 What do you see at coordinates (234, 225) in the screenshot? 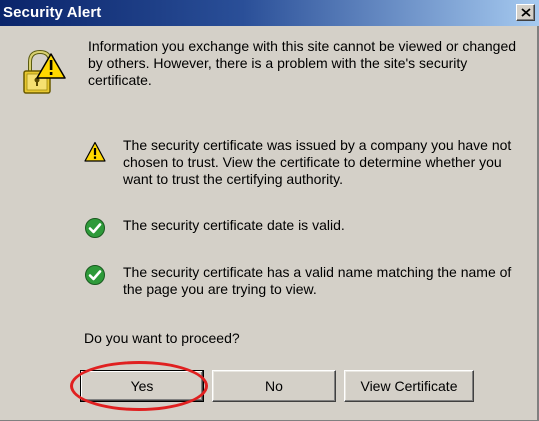
I see `date-valid-text: The security certificate date is valid.` at bounding box center [234, 225].